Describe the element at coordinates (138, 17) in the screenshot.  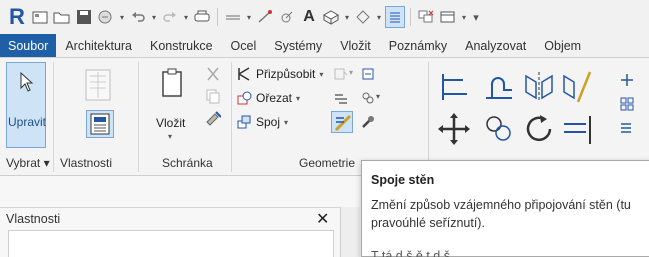
I see `undo-icon` at that location.